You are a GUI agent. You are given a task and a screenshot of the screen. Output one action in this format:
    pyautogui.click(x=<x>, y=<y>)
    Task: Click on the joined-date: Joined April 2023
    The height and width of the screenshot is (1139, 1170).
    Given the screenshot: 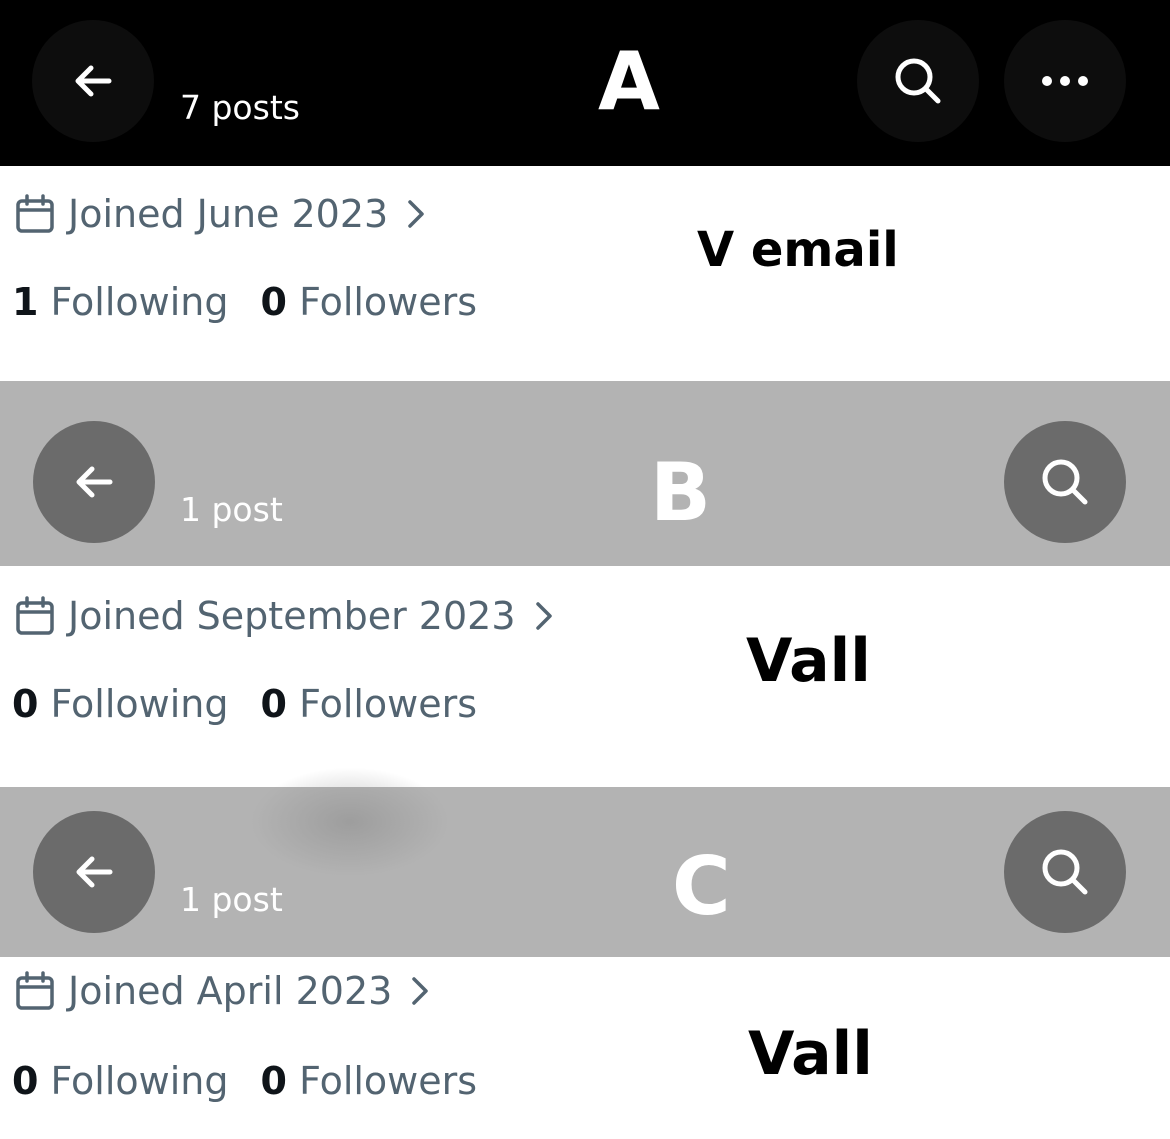 What is the action you would take?
    pyautogui.click(x=222, y=991)
    